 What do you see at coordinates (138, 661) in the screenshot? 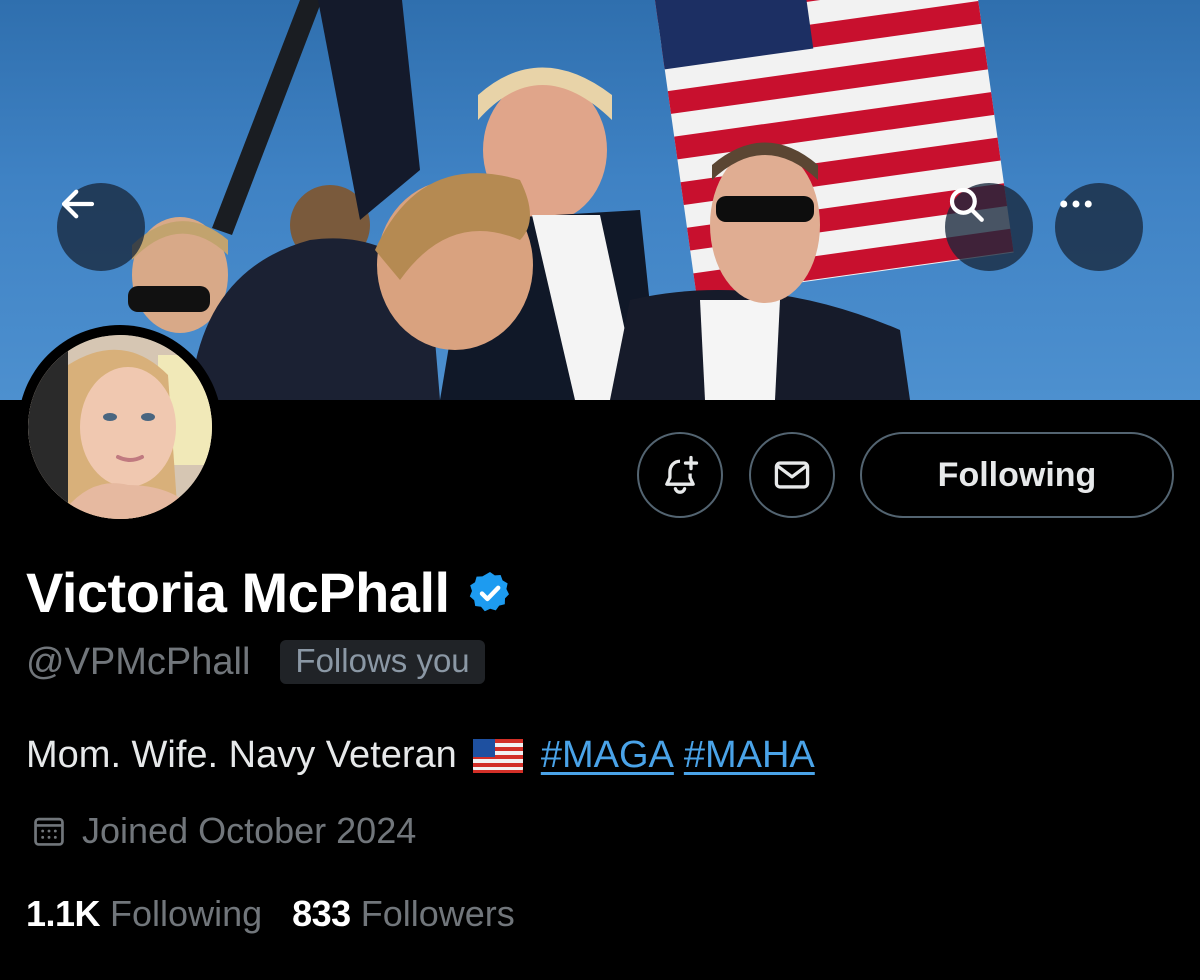
I see `username-handle: @VPMcPhall` at bounding box center [138, 661].